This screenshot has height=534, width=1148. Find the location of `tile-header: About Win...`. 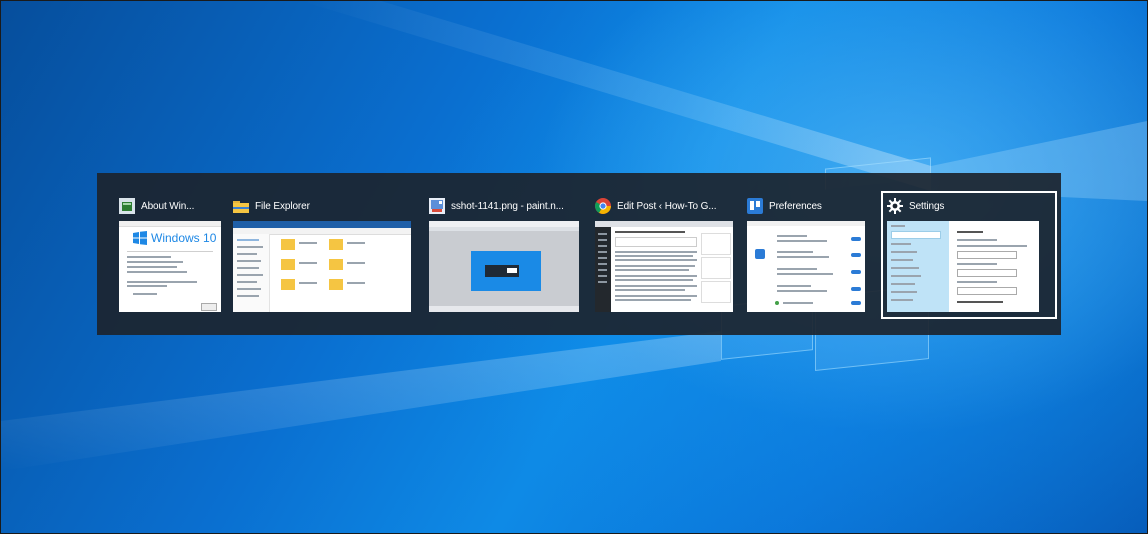

tile-header: About Win... is located at coordinates (156, 206).